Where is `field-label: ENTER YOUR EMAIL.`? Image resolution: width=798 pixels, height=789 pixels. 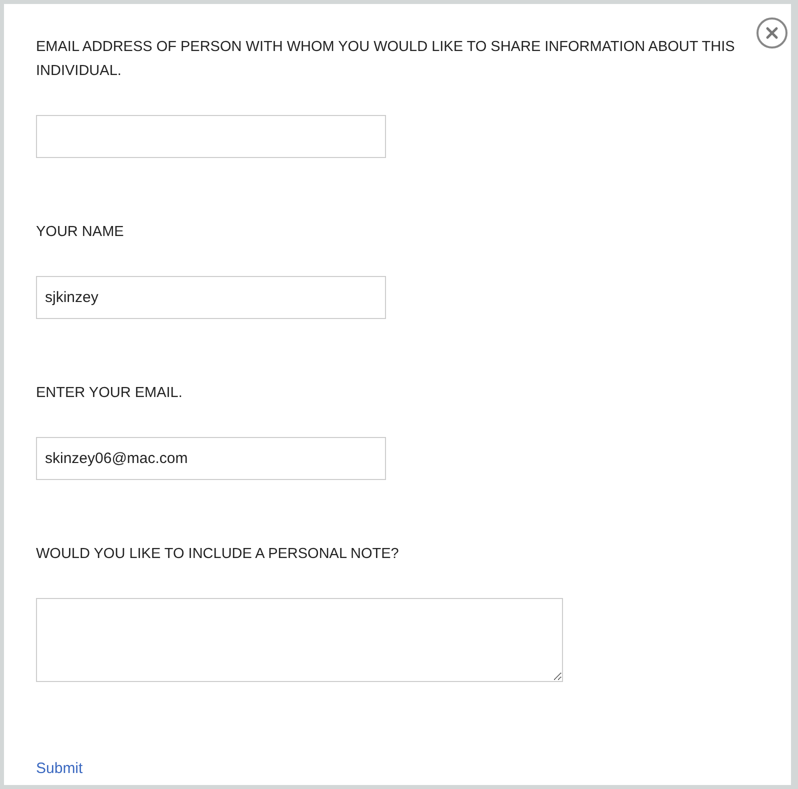 field-label: ENTER YOUR EMAIL. is located at coordinates (110, 393).